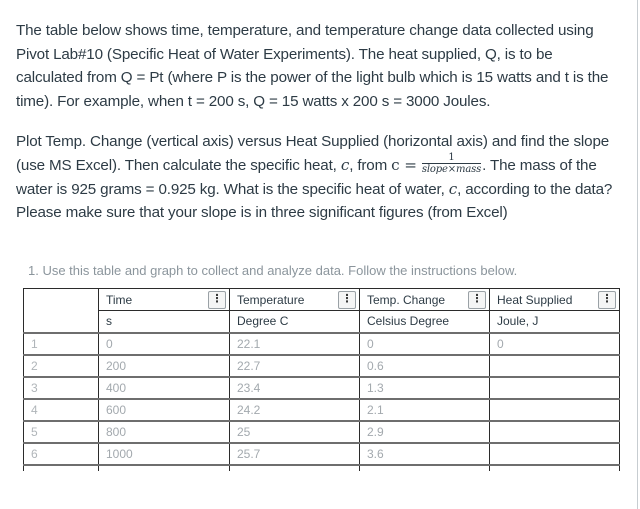 Image resolution: width=640 pixels, height=509 pixels. Describe the element at coordinates (119, 299) in the screenshot. I see `column-name: Time` at that location.